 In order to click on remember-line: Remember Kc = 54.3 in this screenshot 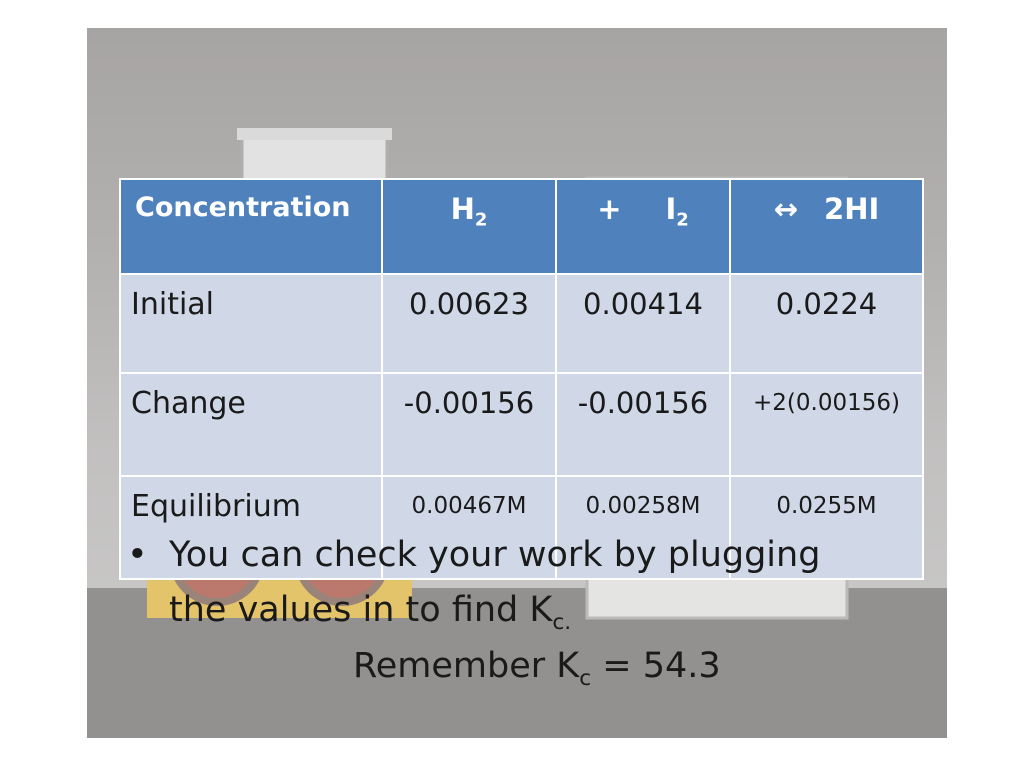, I will do `click(537, 668)`.